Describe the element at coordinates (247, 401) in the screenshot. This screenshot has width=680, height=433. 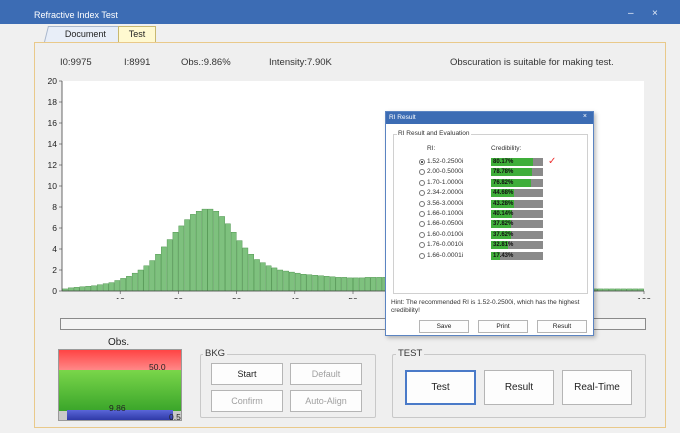
I see `bkg-confirm-button: Confirm` at that location.